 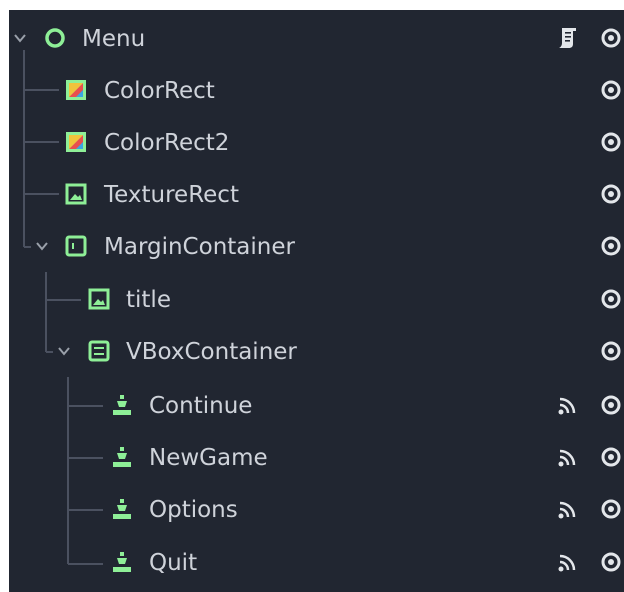 What do you see at coordinates (199, 247) in the screenshot?
I see `node-label: MarginContainer` at bounding box center [199, 247].